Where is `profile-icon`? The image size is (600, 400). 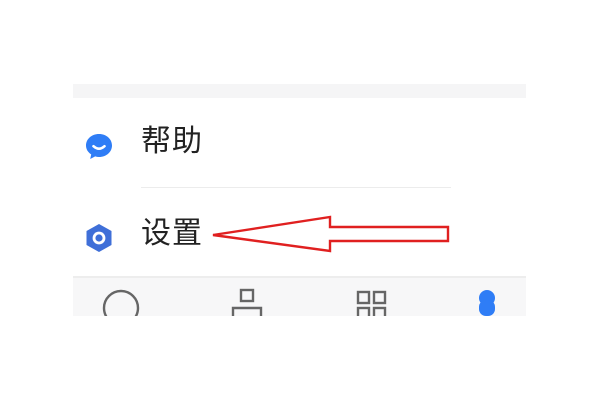 profile-icon is located at coordinates (487, 303).